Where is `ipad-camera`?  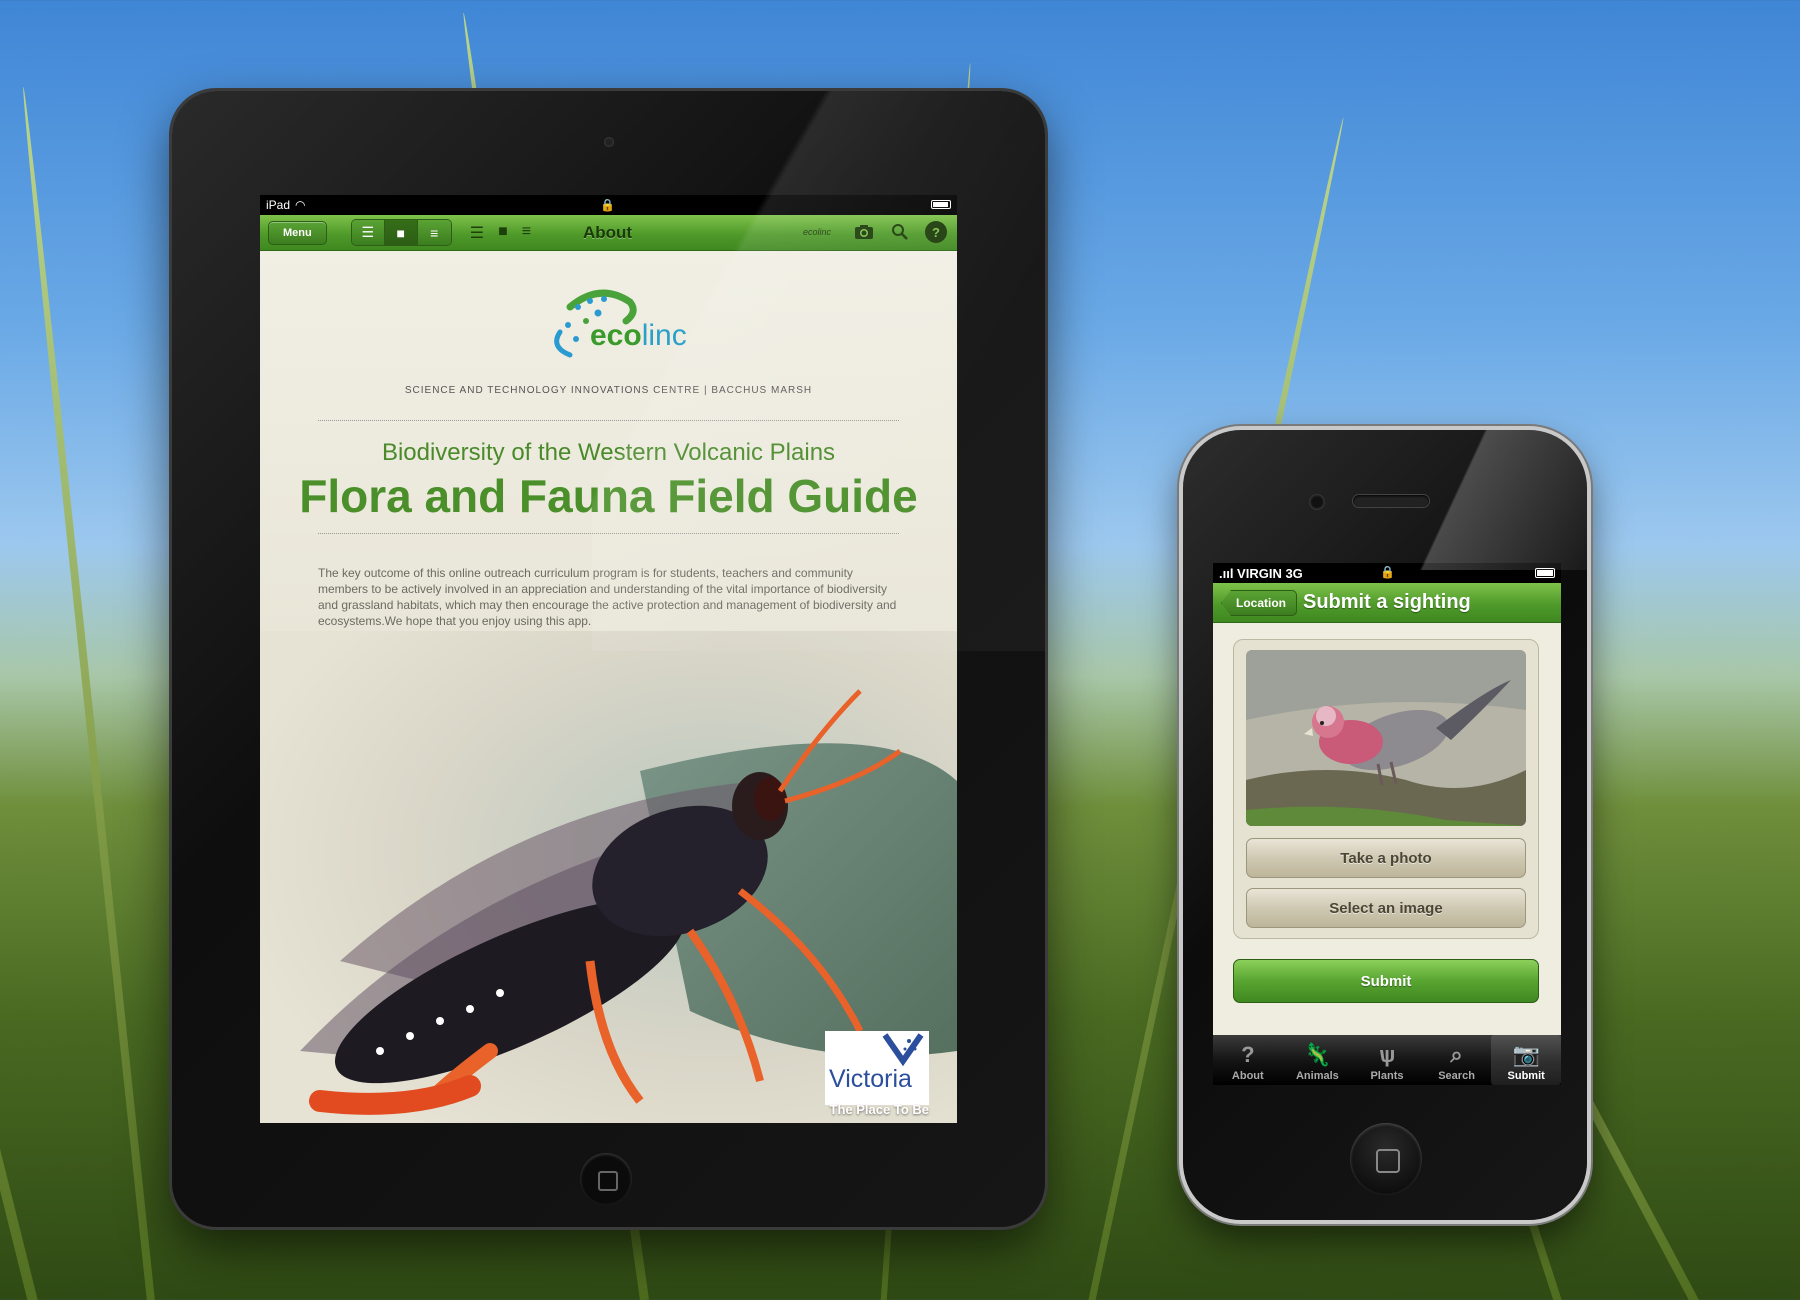
ipad-camera is located at coordinates (609, 142).